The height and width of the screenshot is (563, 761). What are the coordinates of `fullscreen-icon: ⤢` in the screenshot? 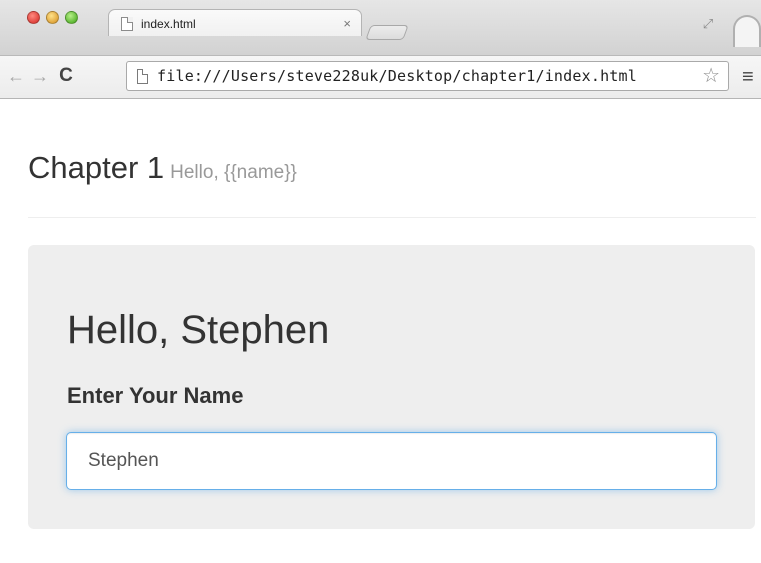 It's located at (708, 24).